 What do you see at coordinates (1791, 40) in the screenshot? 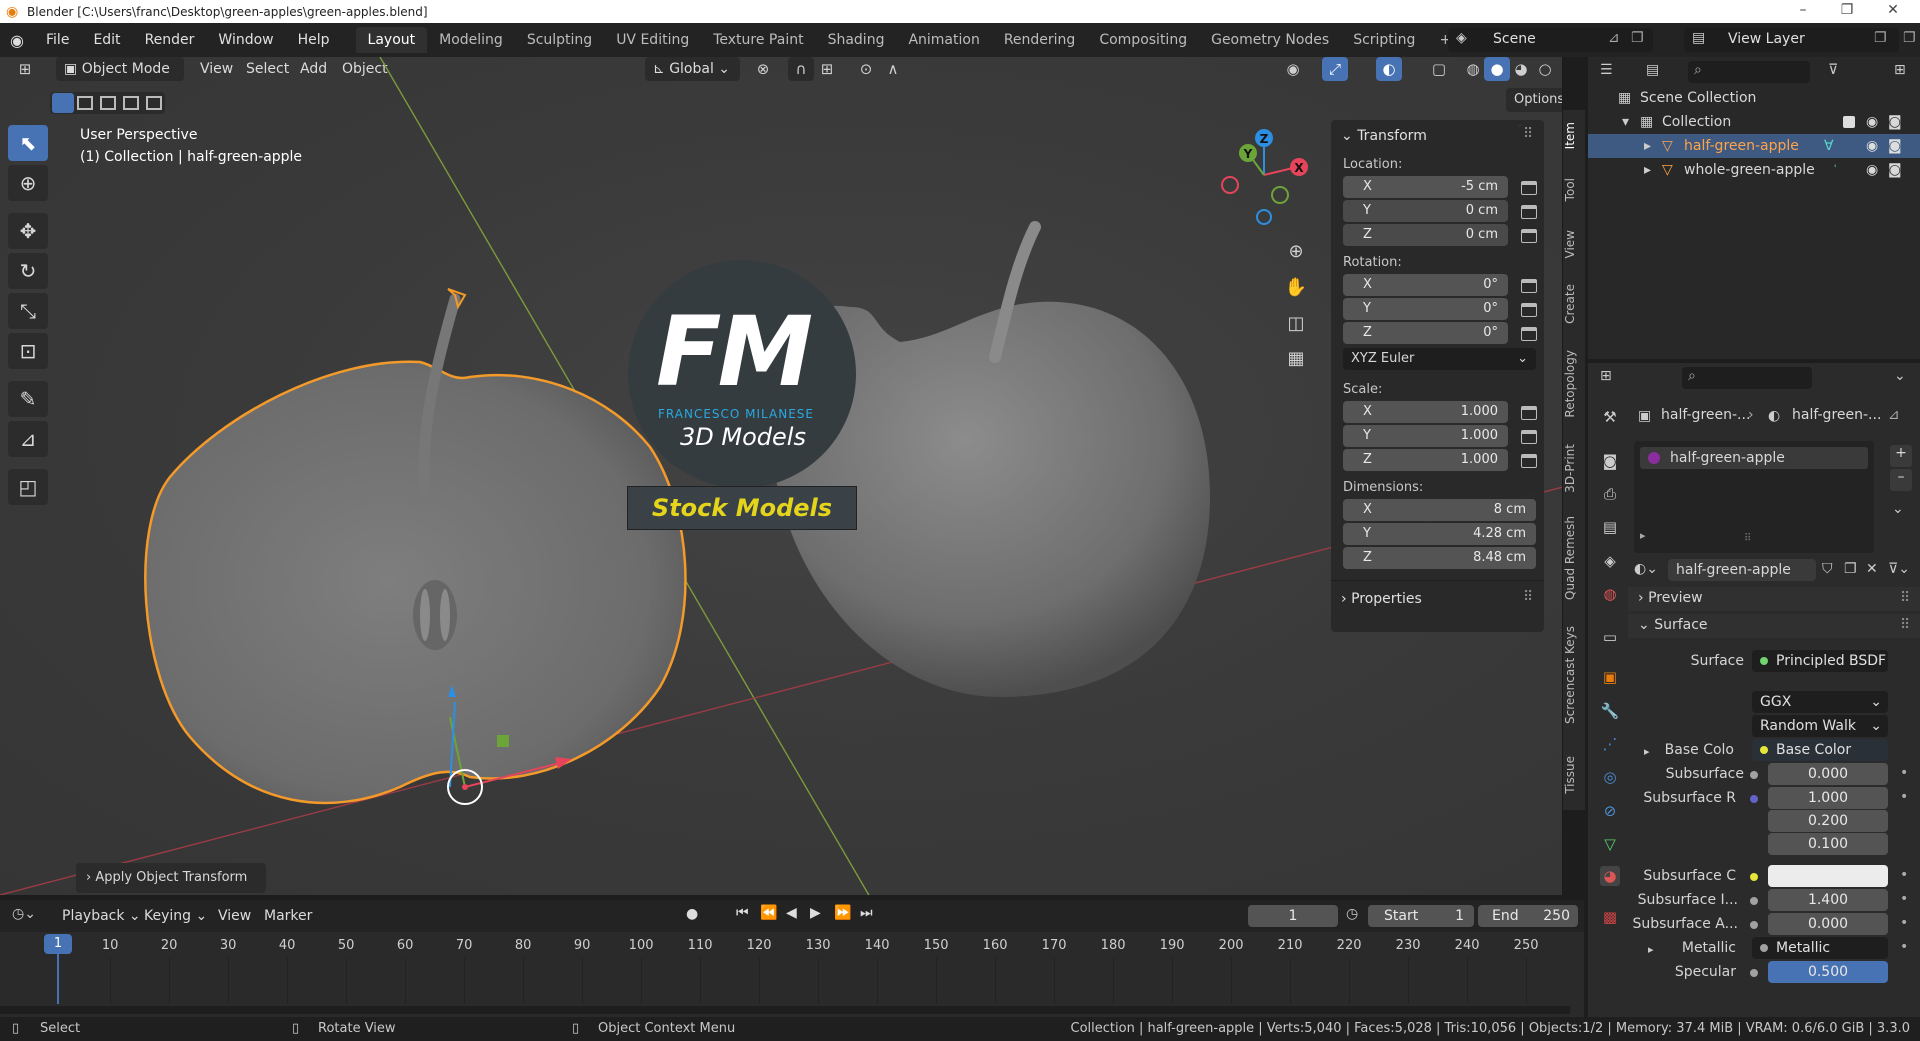
I see `view-layer-selector: ▤ View Layer ❐` at bounding box center [1791, 40].